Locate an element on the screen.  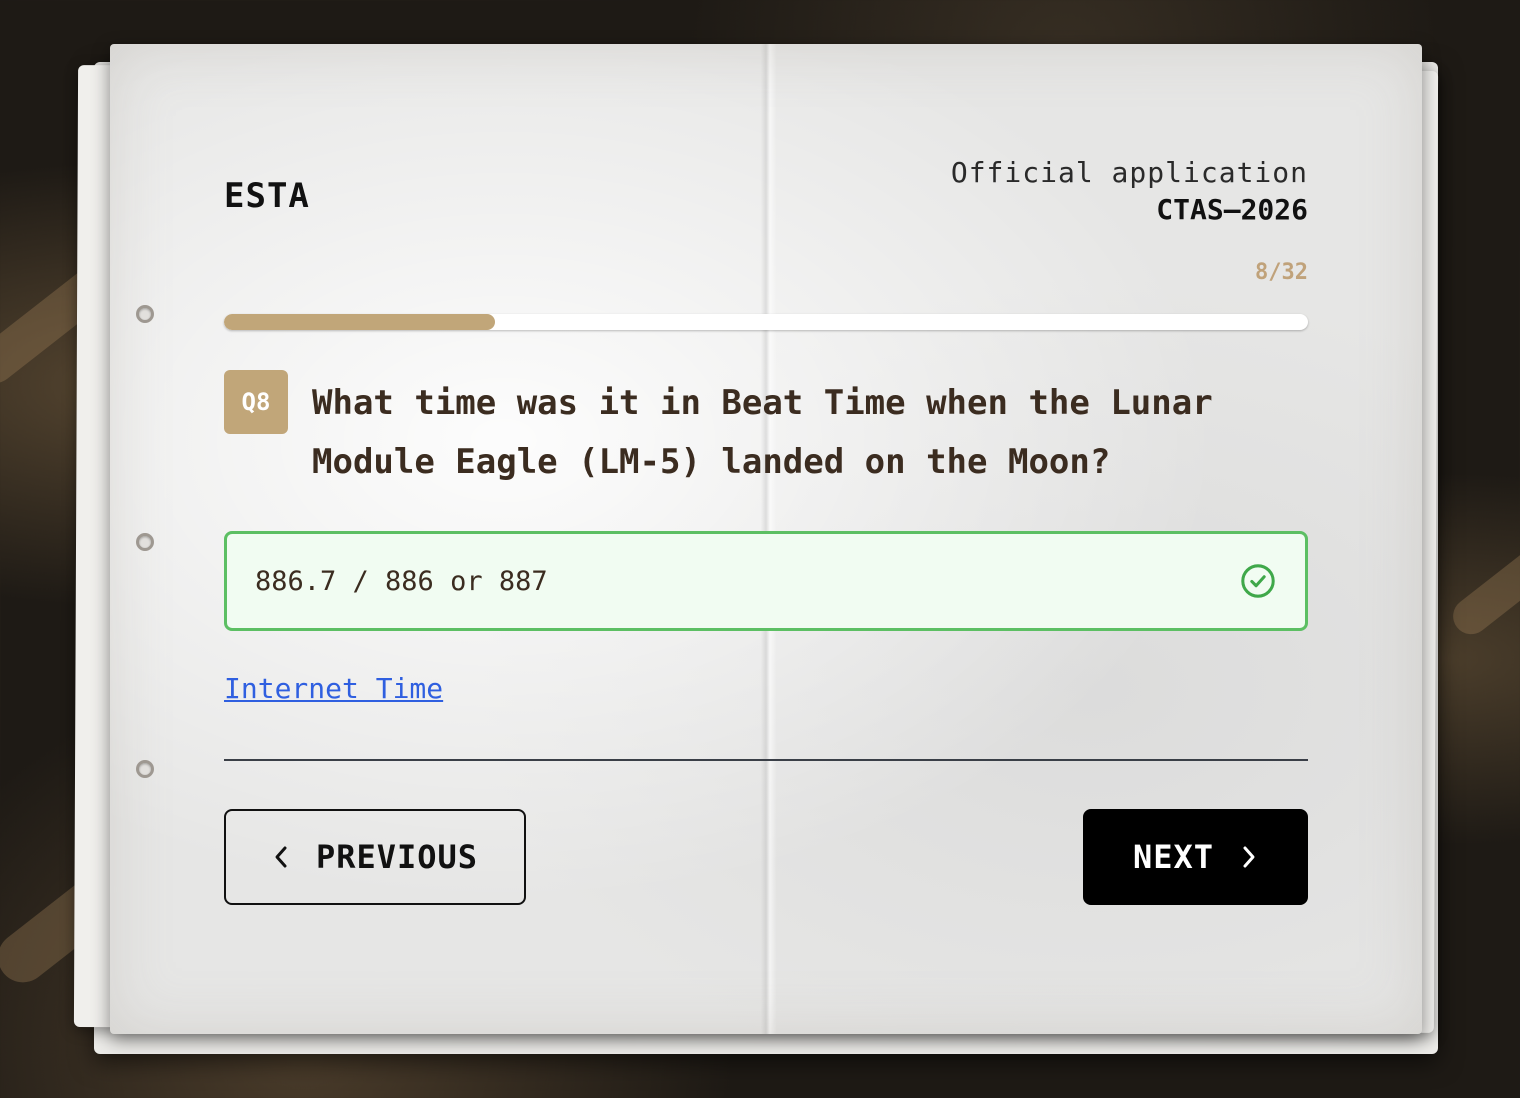
question-counter: 8/32 is located at coordinates (1281, 272).